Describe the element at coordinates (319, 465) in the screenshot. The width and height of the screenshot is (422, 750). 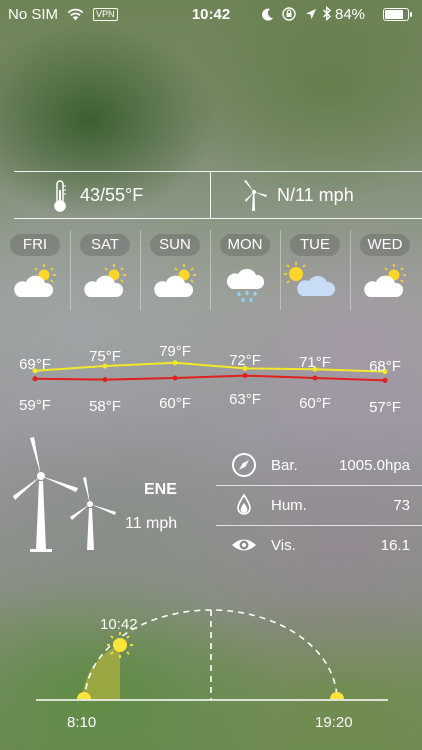
I see `detail-row-pressure: Bar. 1005.0hpa` at that location.